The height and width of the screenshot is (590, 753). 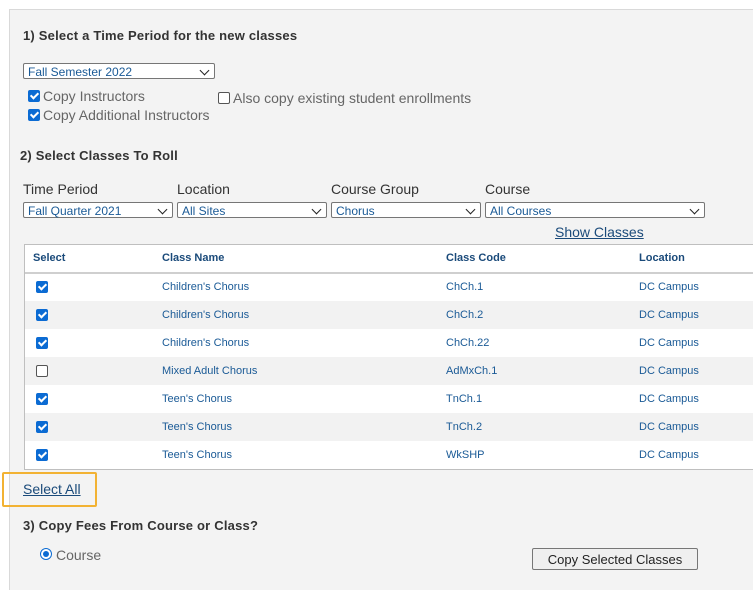 I want to click on cell-class-name: Mixed Adult Chorus, so click(x=210, y=371).